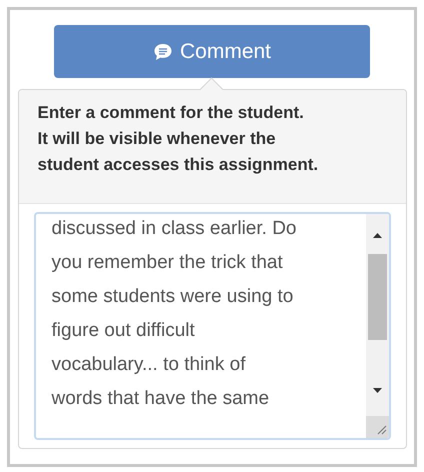 The image size is (424, 472). I want to click on speech-bubble-icon, so click(162, 52).